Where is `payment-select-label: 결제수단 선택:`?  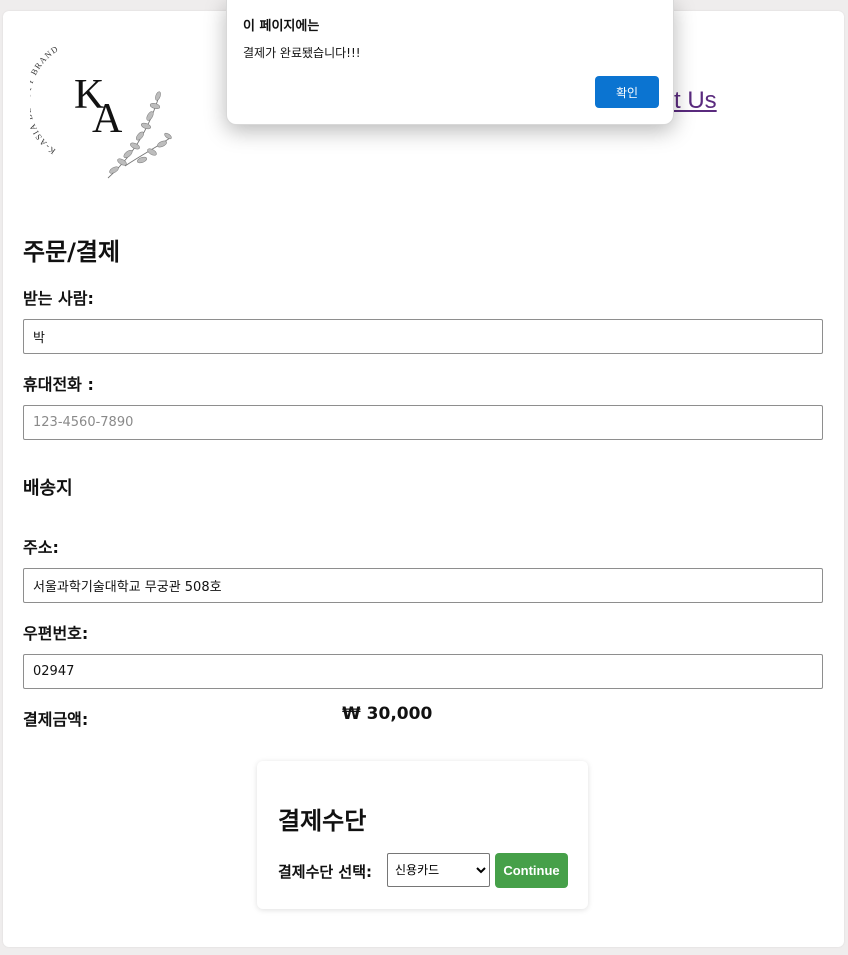 payment-select-label: 결제수단 선택: is located at coordinates (325, 872).